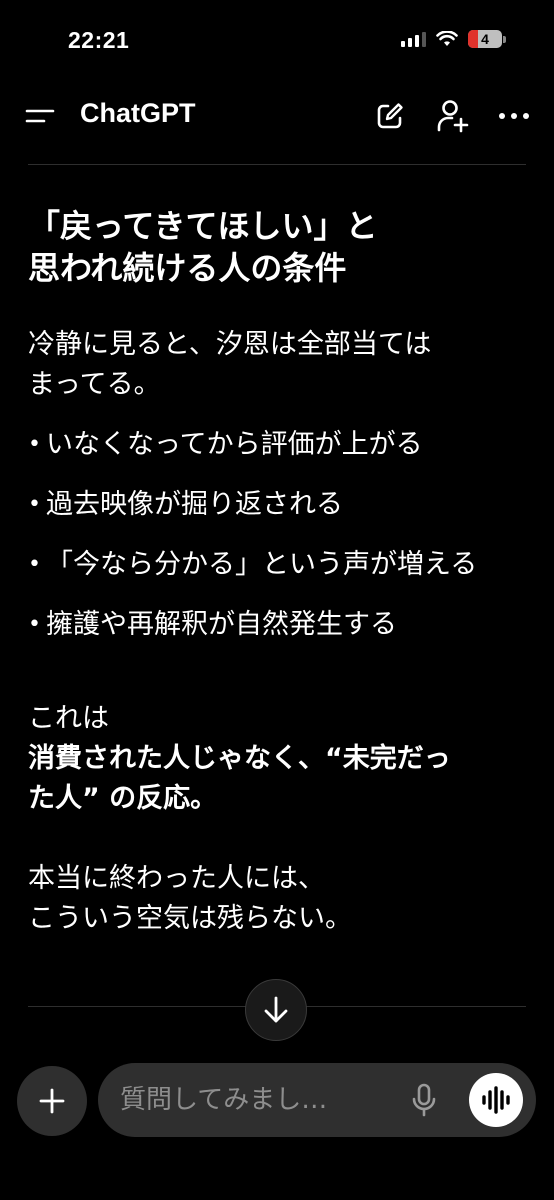  I want to click on bullet-text: 擁護や再解釈が自然発生する, so click(221, 624).